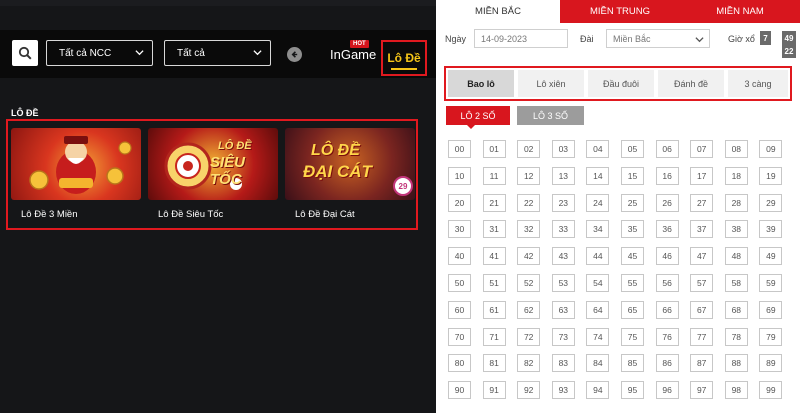  Describe the element at coordinates (459, 336) in the screenshot. I see `number-cell: 70` at that location.